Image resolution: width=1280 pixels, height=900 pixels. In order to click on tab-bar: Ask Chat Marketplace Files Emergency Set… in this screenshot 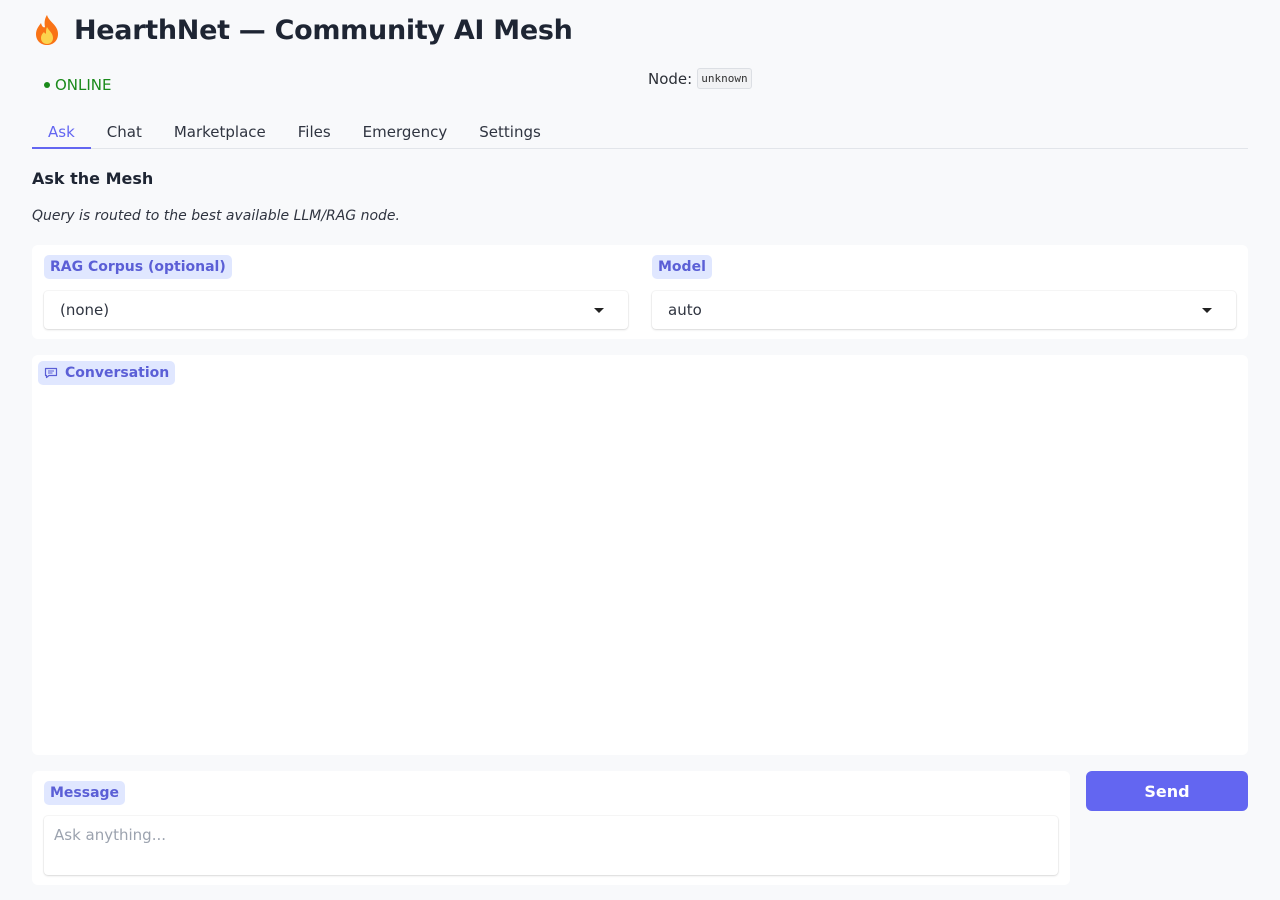, I will do `click(640, 133)`.